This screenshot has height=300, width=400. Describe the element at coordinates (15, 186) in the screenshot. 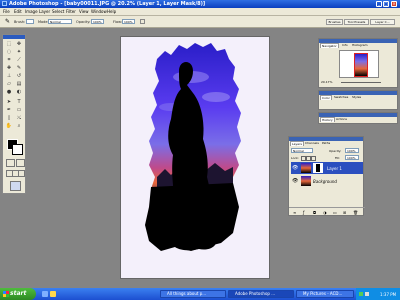

I see `jump-to-imageready-icon` at that location.